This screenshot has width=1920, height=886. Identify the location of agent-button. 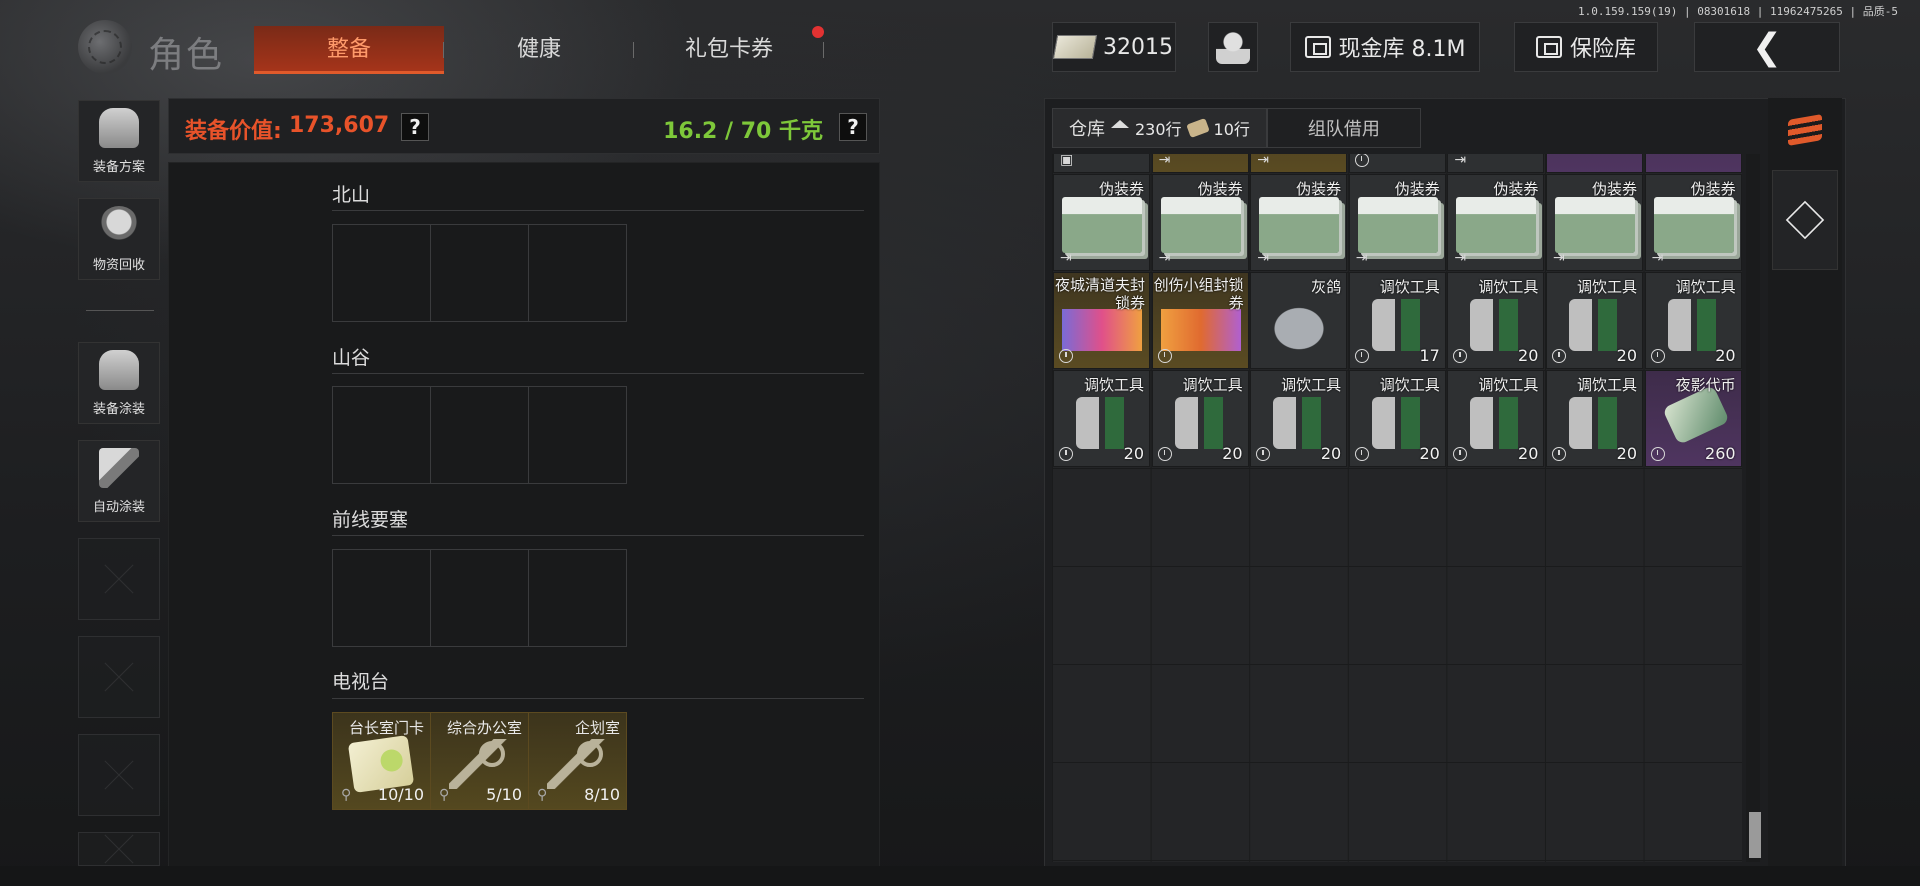
(1233, 47).